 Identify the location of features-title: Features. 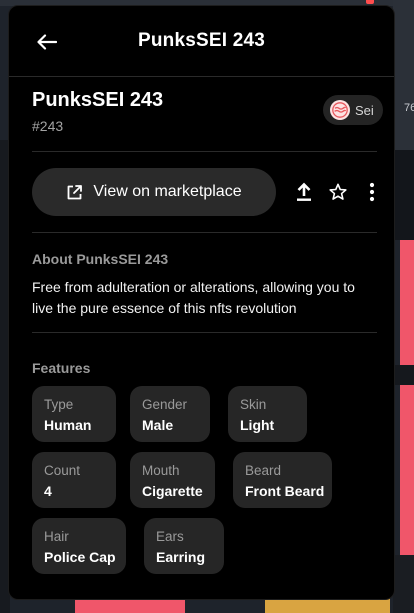
(61, 368).